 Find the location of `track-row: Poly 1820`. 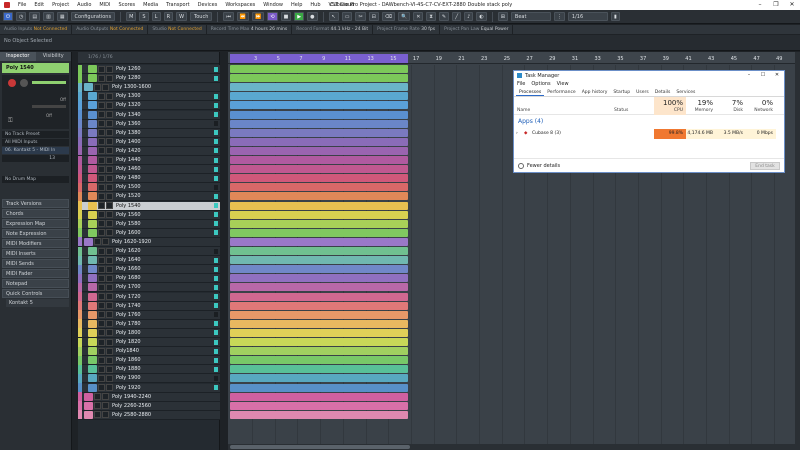

track-row: Poly 1820 is located at coordinates (149, 342).